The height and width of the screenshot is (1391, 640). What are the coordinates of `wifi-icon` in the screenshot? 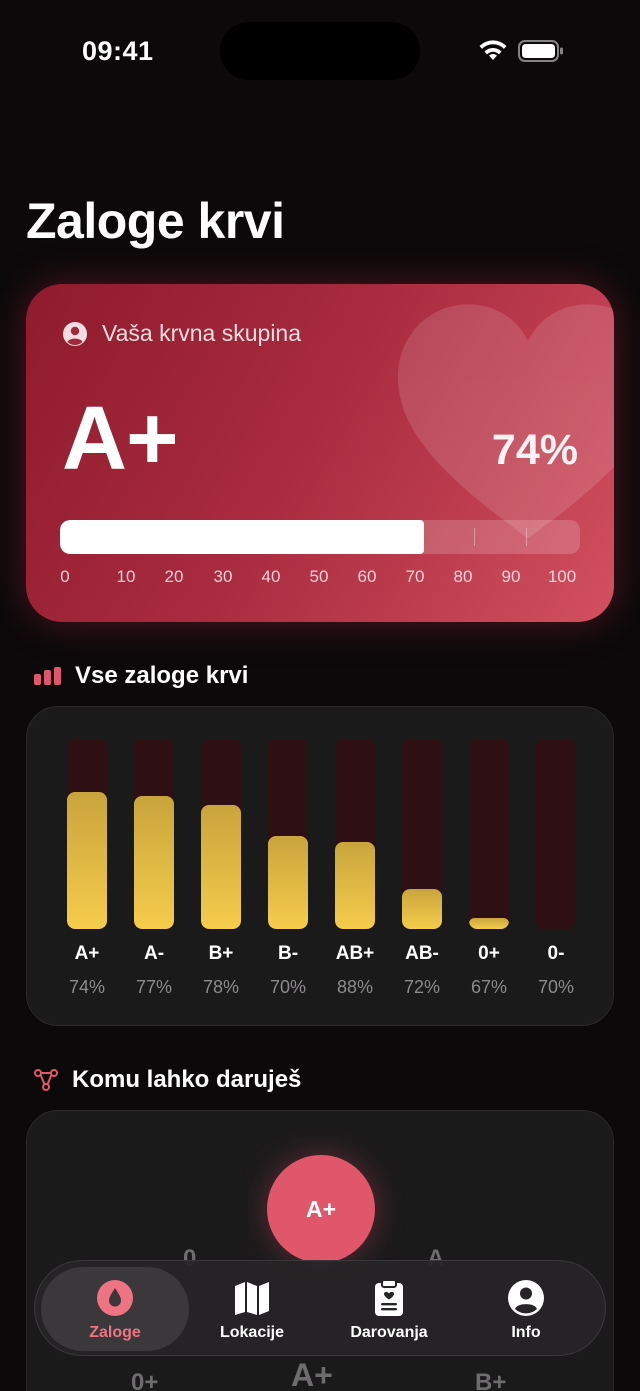 It's located at (493, 50).